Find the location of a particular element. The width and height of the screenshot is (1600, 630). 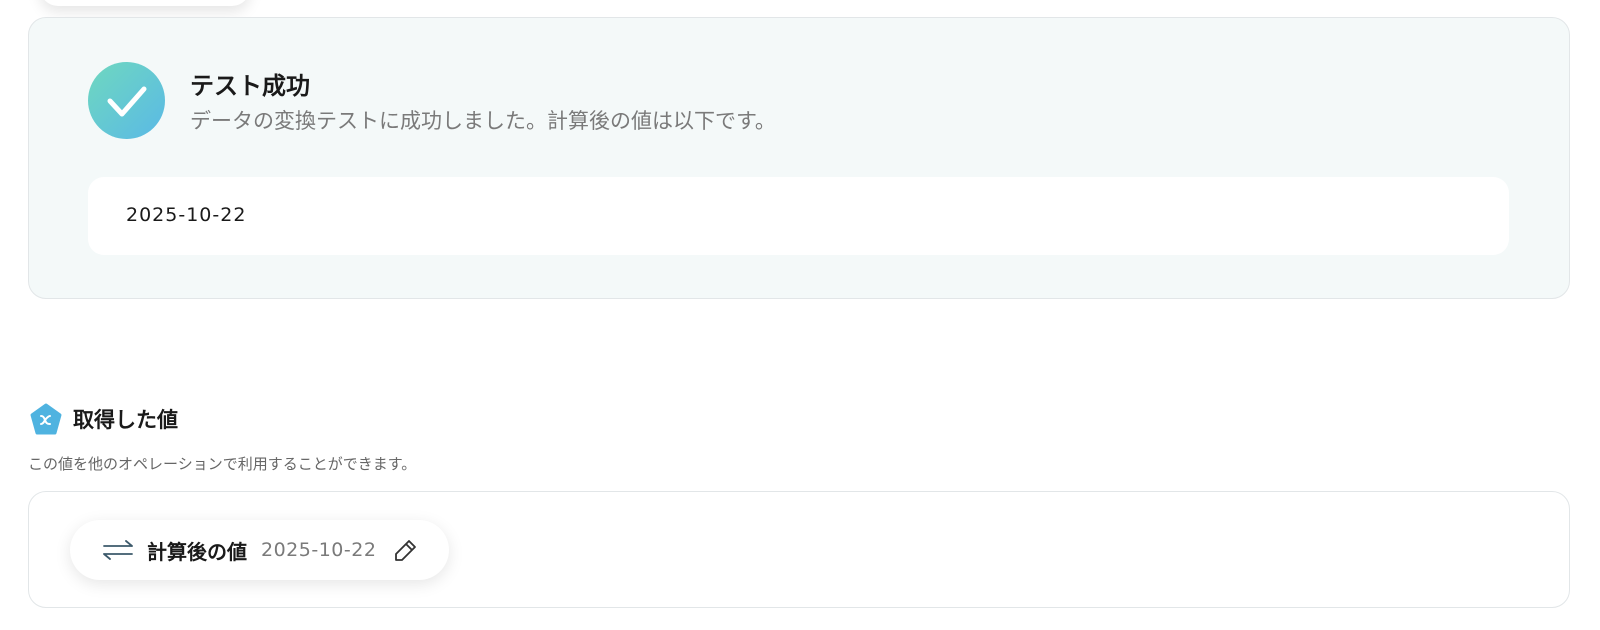

result-value-box: 2025-10-22 is located at coordinates (798, 216).